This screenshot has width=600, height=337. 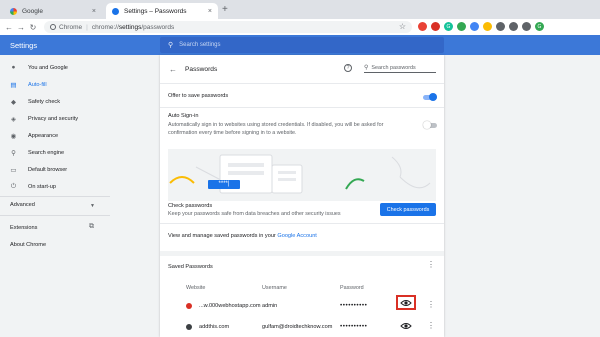 I want to click on shield-ext-icon, so click(x=435, y=26).